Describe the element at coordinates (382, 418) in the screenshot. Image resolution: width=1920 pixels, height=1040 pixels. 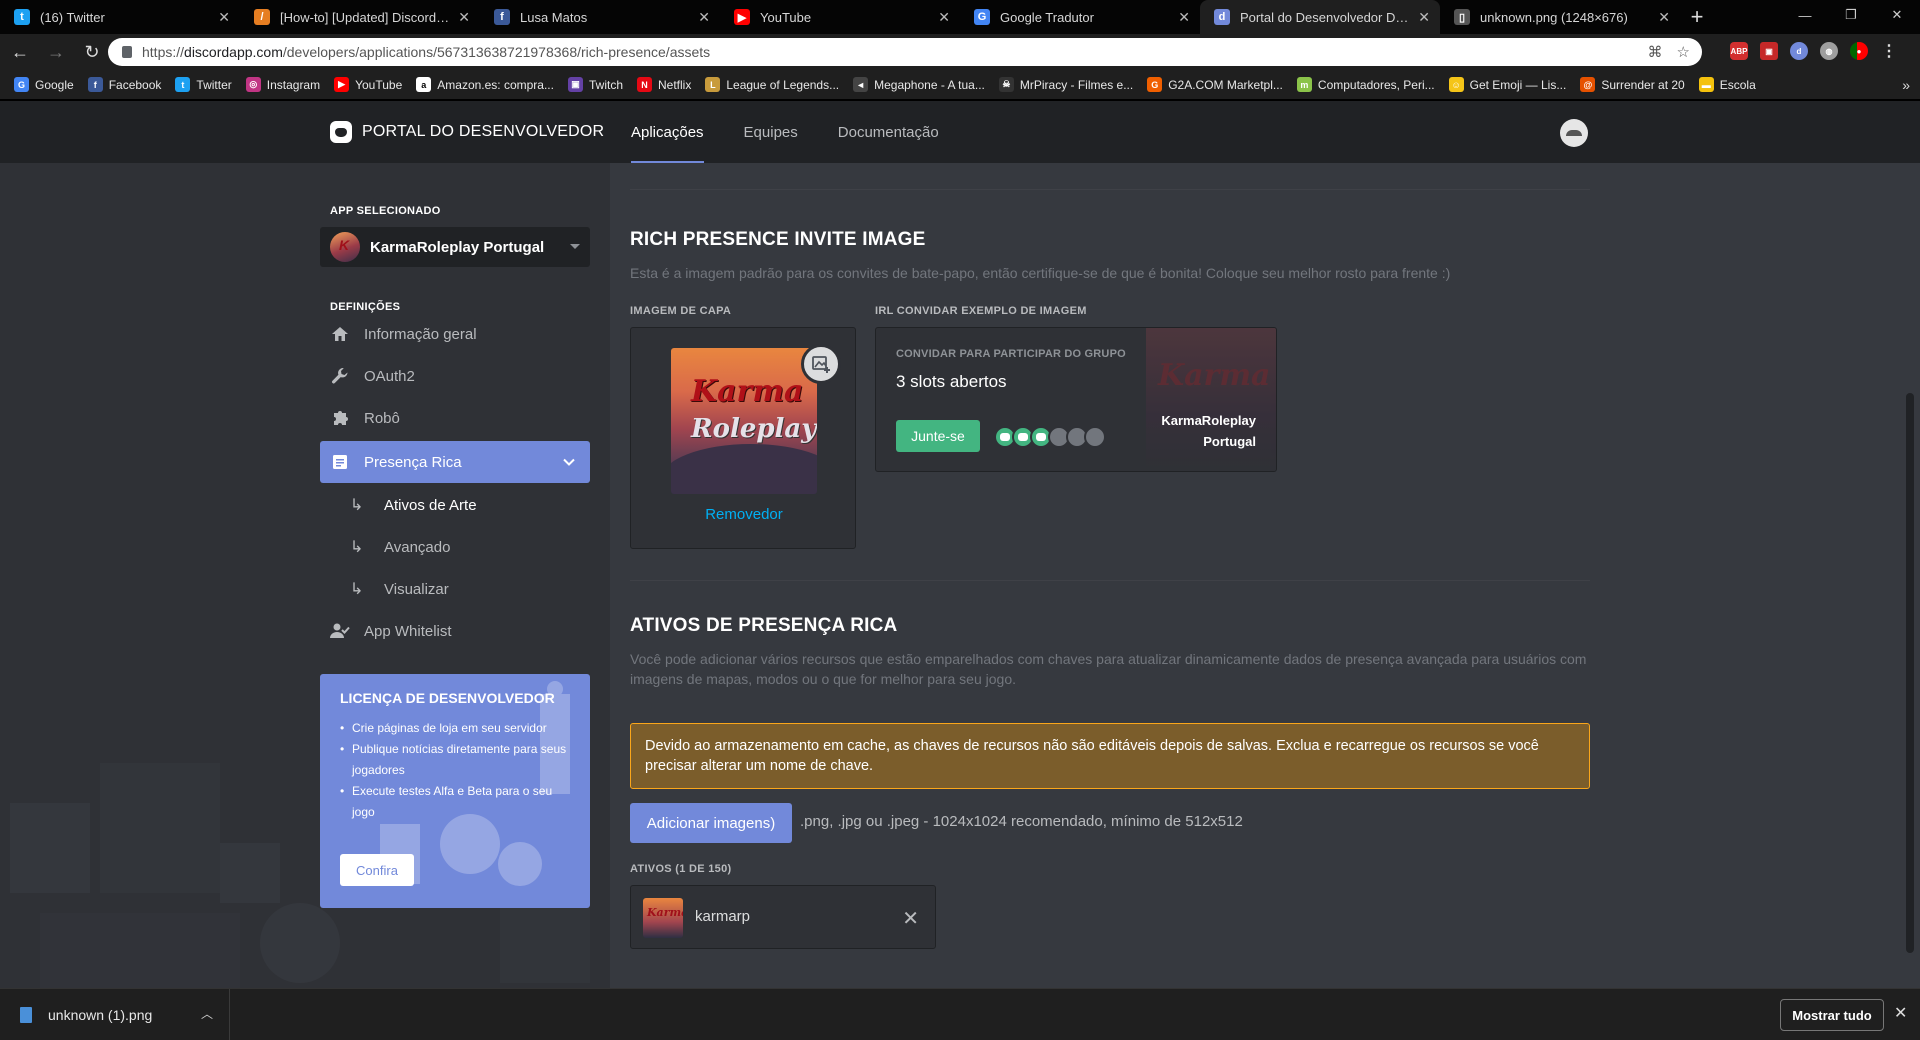
I see `sidebar-item-label: Robô` at that location.